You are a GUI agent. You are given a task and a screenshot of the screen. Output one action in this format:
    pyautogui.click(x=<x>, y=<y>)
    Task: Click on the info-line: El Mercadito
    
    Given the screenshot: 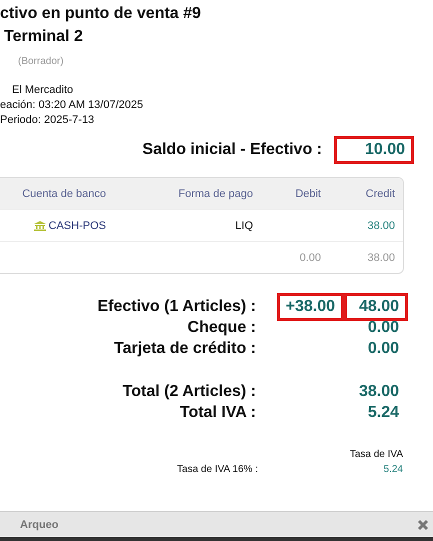 What is the action you would take?
    pyautogui.click(x=42, y=90)
    